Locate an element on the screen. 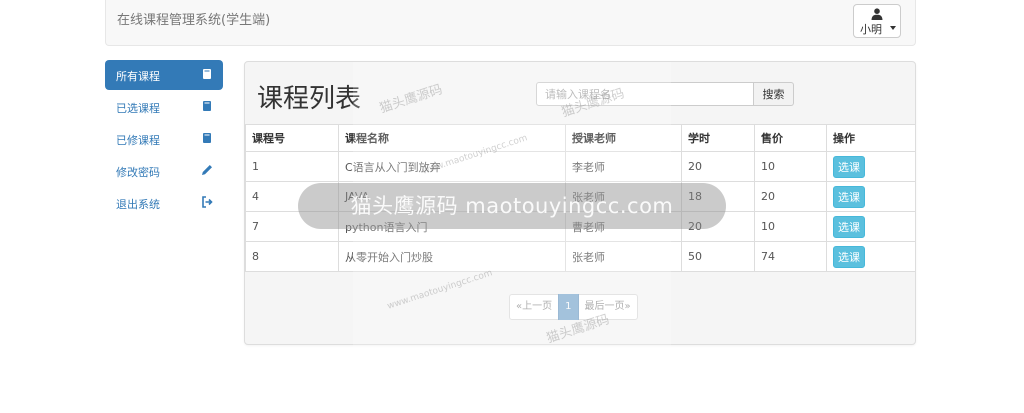  sidebar-item-completed-courses: 已修课程 is located at coordinates (164, 139).